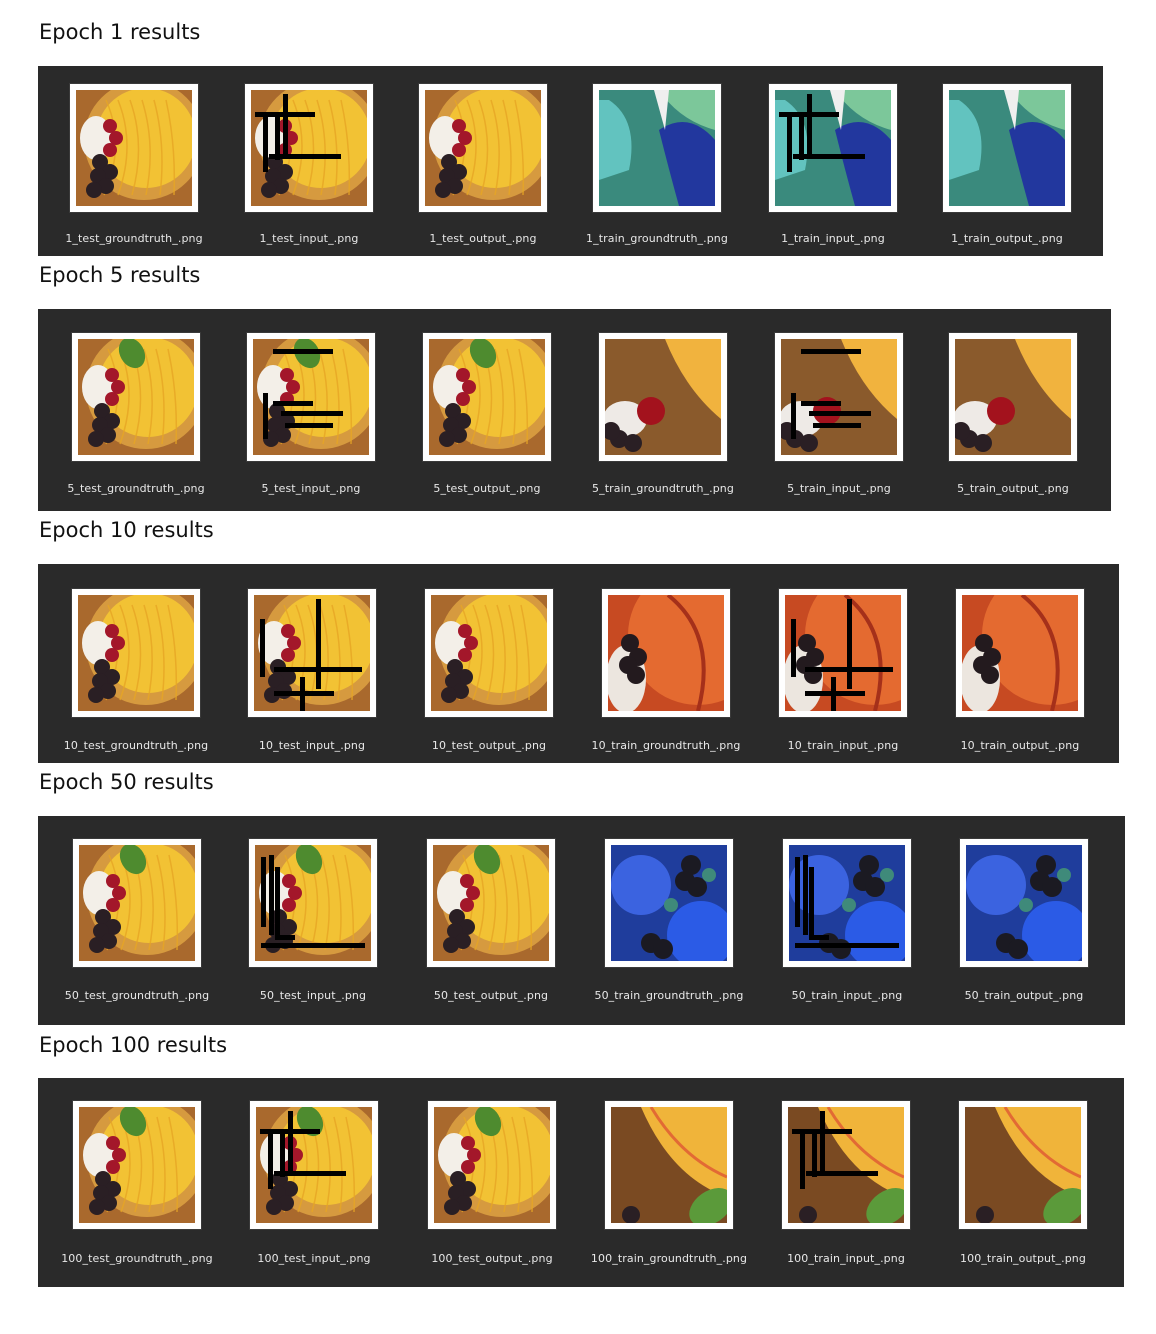 The height and width of the screenshot is (1334, 1156). Describe the element at coordinates (669, 995) in the screenshot. I see `file-name-label: 50_train_groundtruth_.png` at that location.